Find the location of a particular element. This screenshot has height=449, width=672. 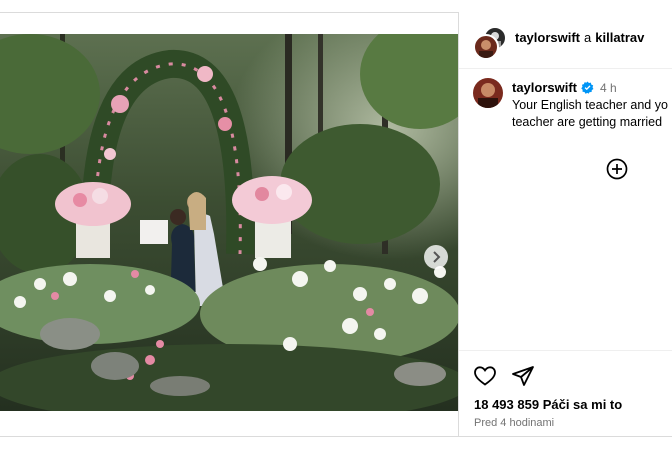

authors-connector: a is located at coordinates (588, 37).